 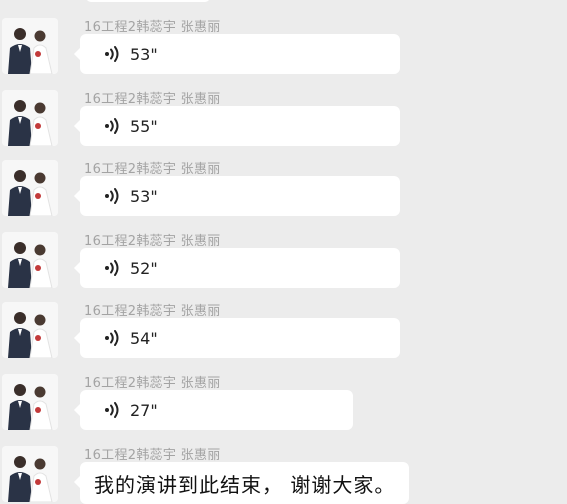 I want to click on text-message-bubble: 我的演讲到此结束， 谢谢大家。, so click(x=241, y=483).